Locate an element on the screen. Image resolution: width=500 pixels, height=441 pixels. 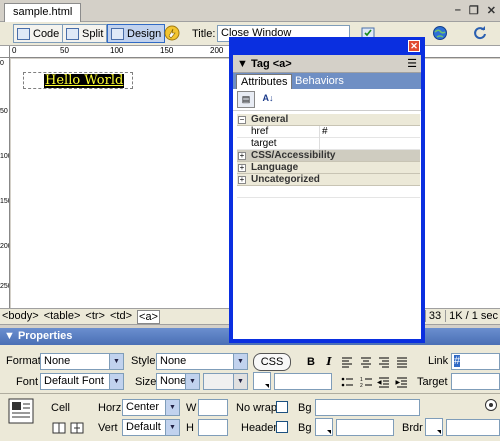
category-css-accessibility: + CSS/Accessibility is located at coordinates (328, 156).